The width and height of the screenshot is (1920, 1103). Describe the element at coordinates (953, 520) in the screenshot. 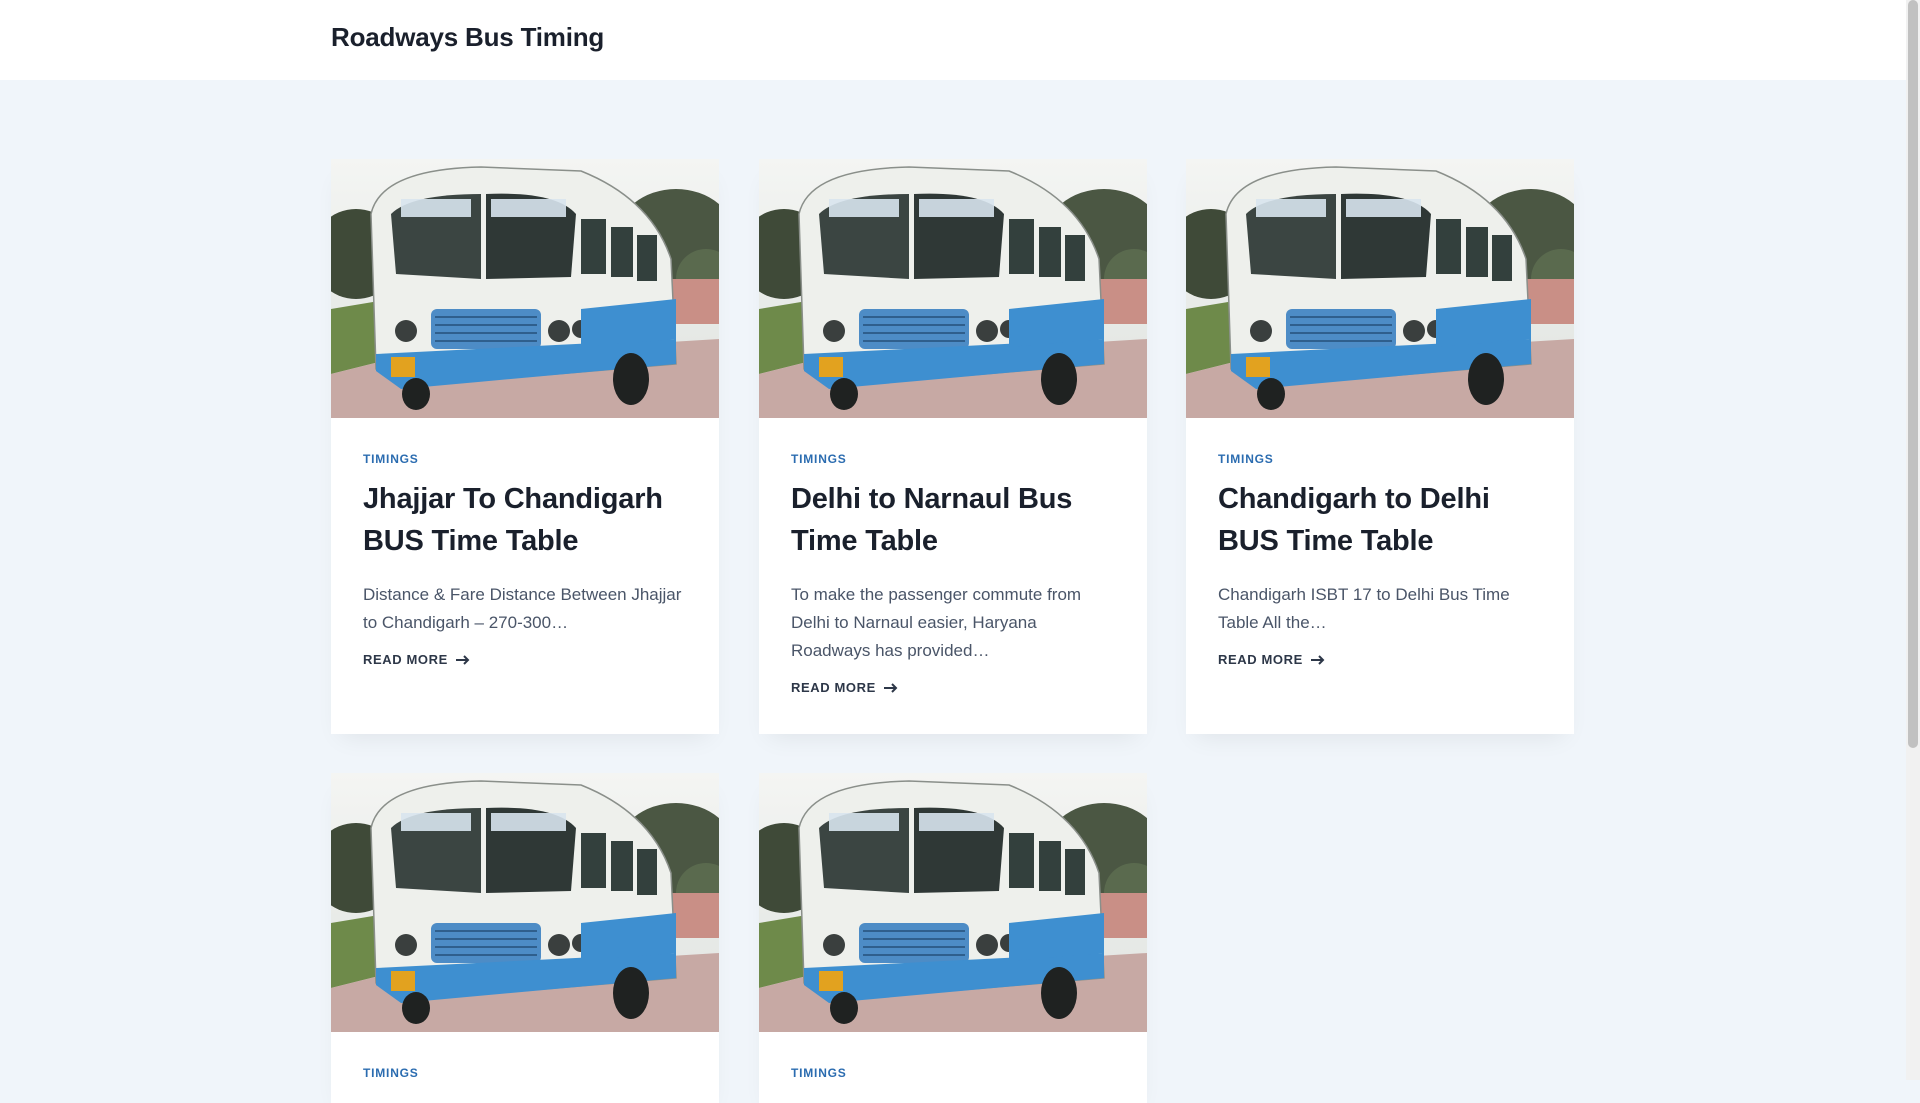

I see `post-title-link: Delhi to Narnaul Bus Time Table` at that location.